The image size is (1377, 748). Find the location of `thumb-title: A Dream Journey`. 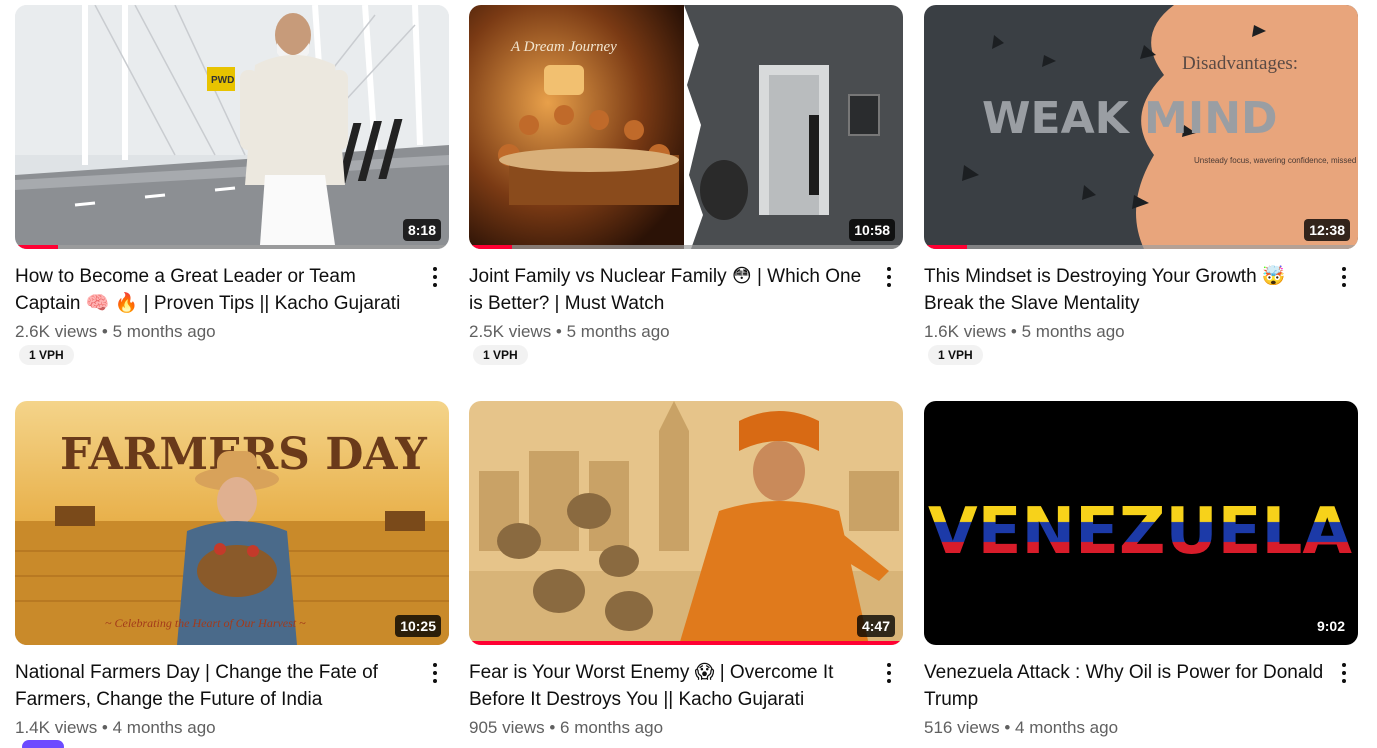

thumb-title: A Dream Journey is located at coordinates (563, 47).